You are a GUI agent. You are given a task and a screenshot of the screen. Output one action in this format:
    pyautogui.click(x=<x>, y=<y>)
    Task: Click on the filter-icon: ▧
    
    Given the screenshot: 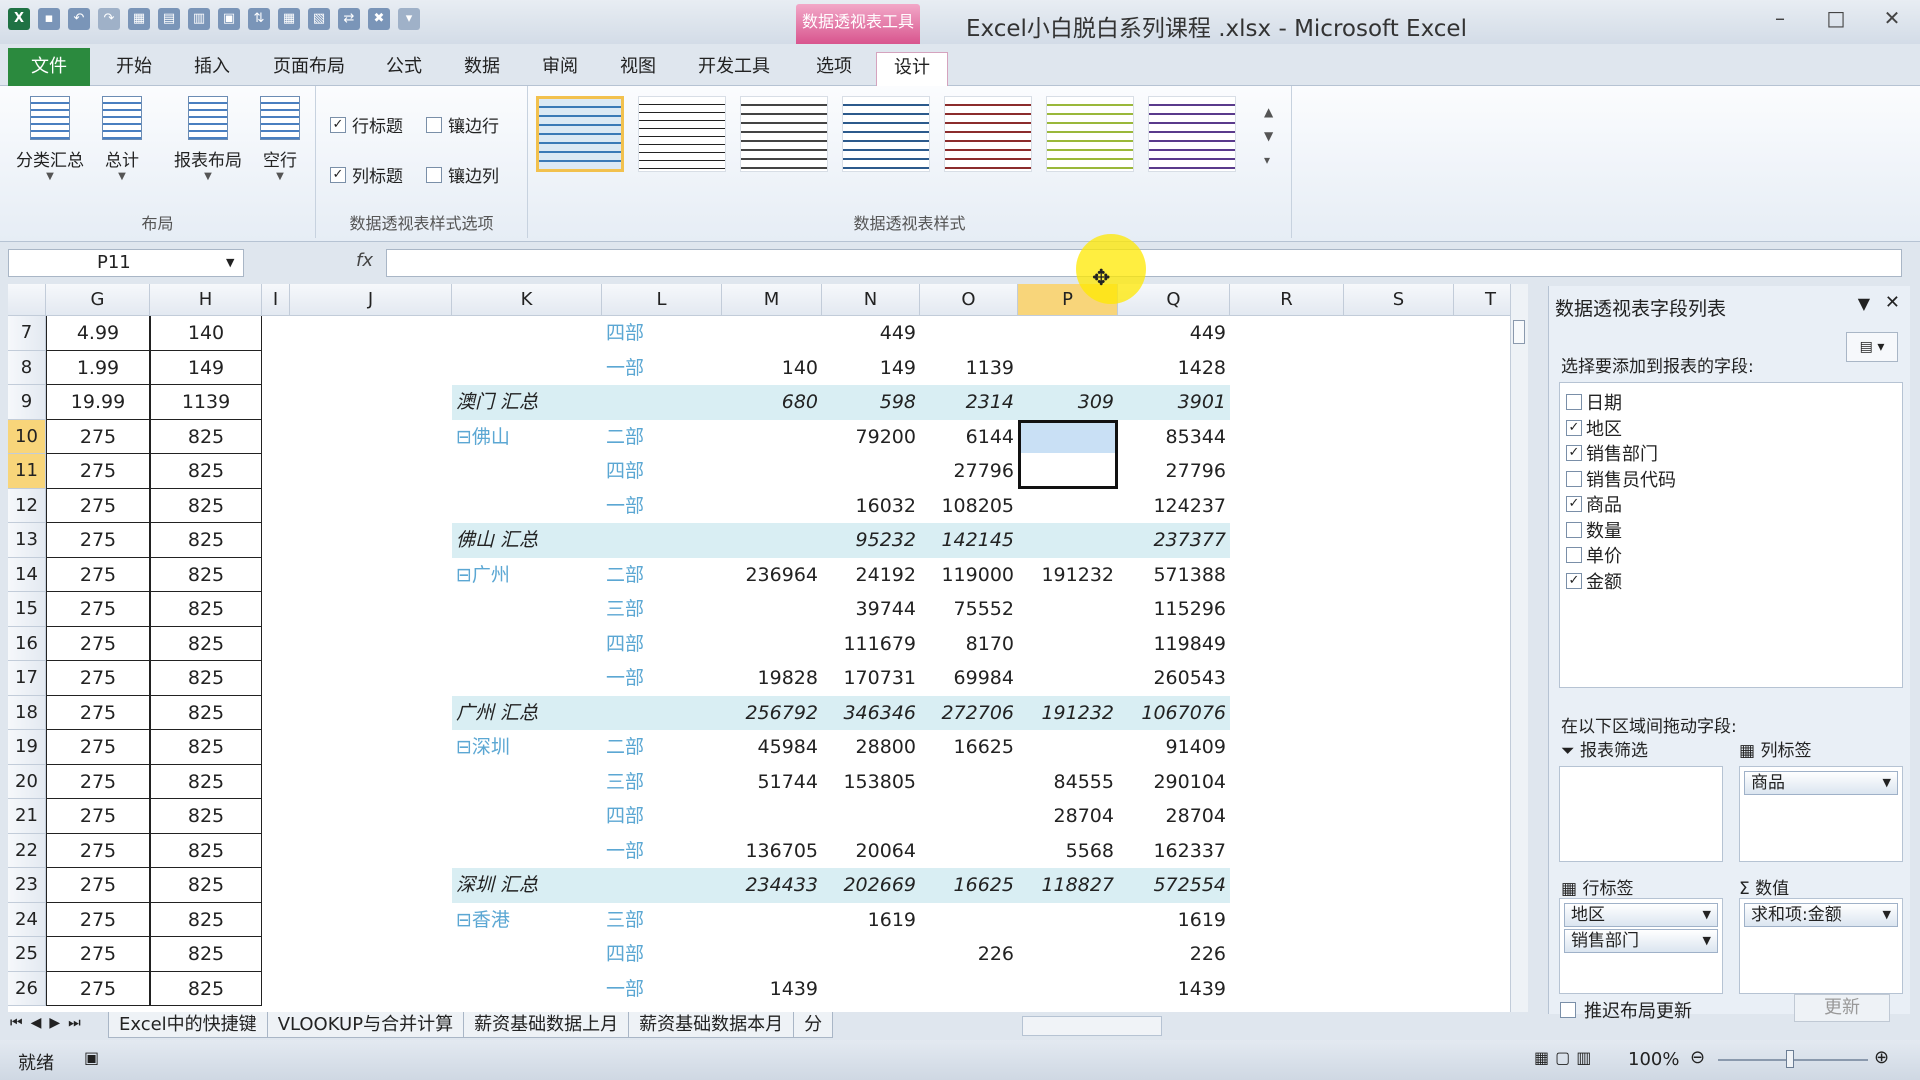 What is the action you would take?
    pyautogui.click(x=319, y=19)
    